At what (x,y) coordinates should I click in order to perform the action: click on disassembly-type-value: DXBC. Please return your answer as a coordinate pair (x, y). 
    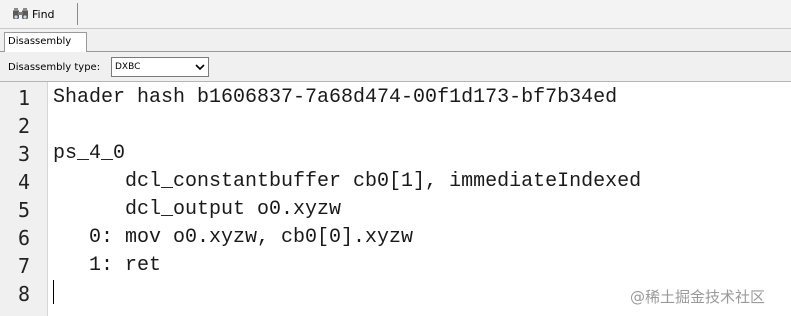
    Looking at the image, I should click on (128, 67).